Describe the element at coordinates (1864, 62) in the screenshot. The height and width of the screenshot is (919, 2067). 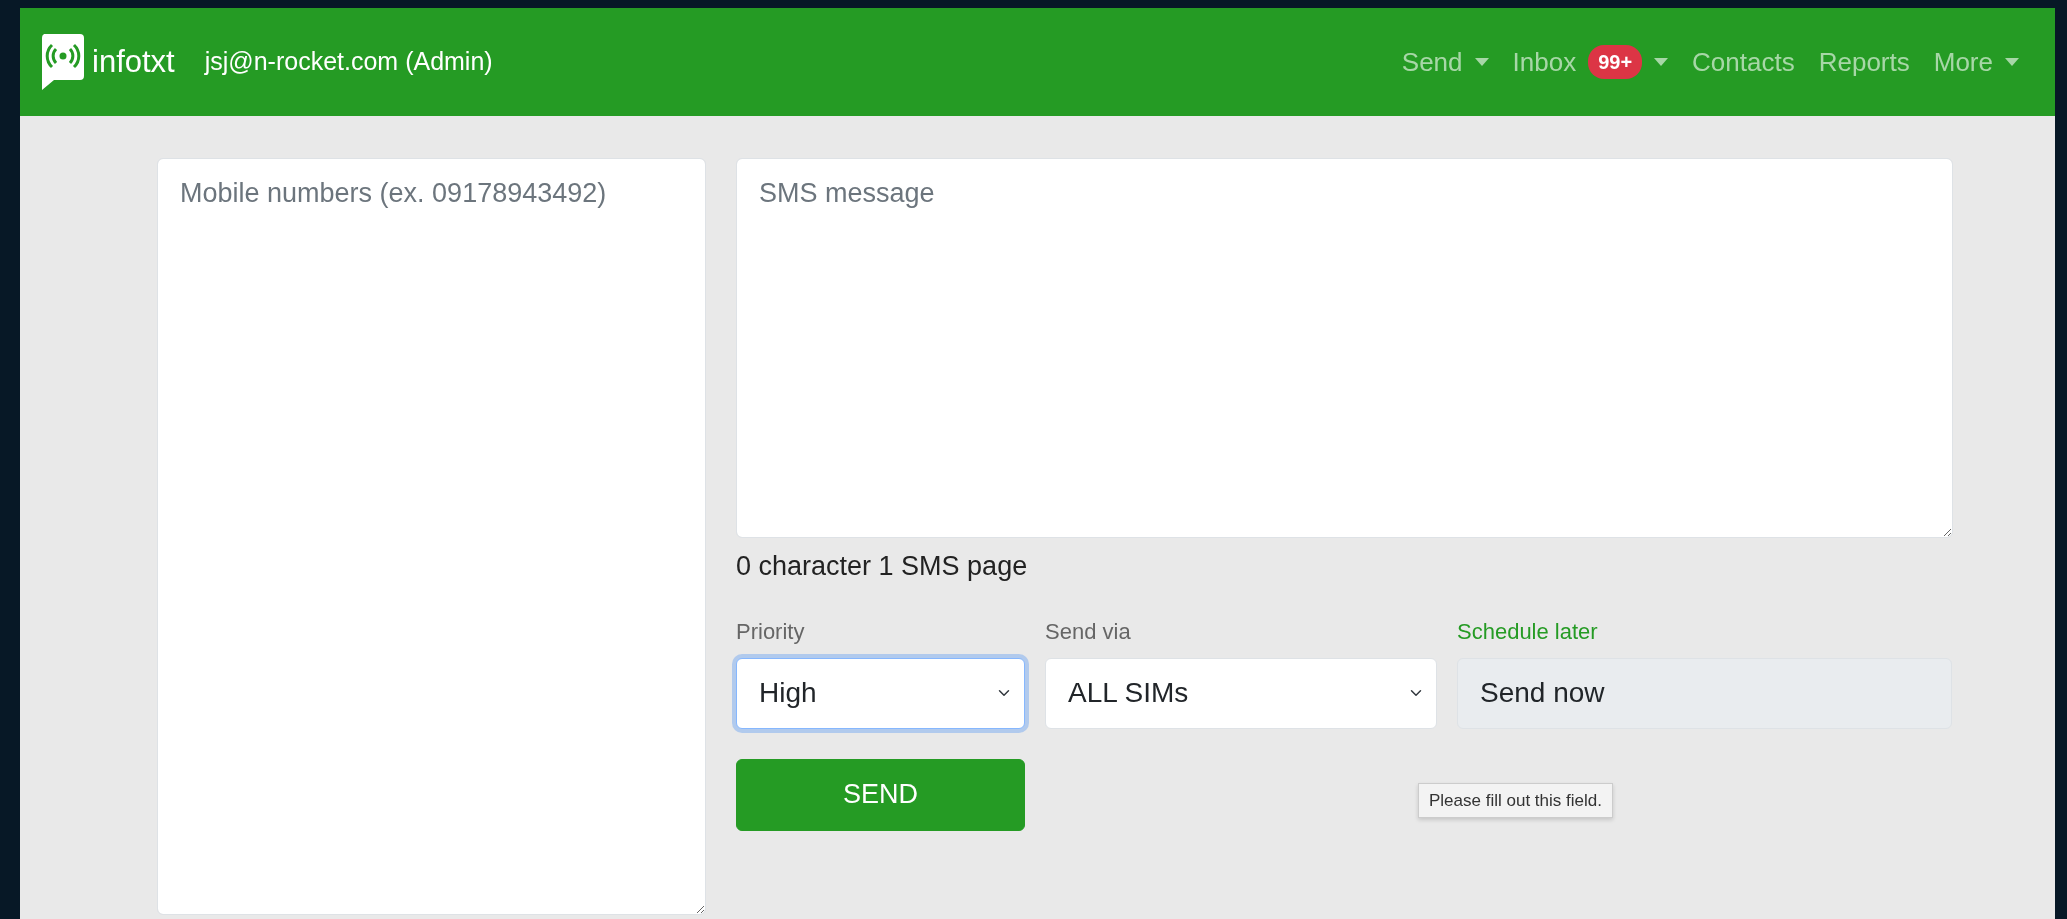
I see `nav-link: Reports` at that location.